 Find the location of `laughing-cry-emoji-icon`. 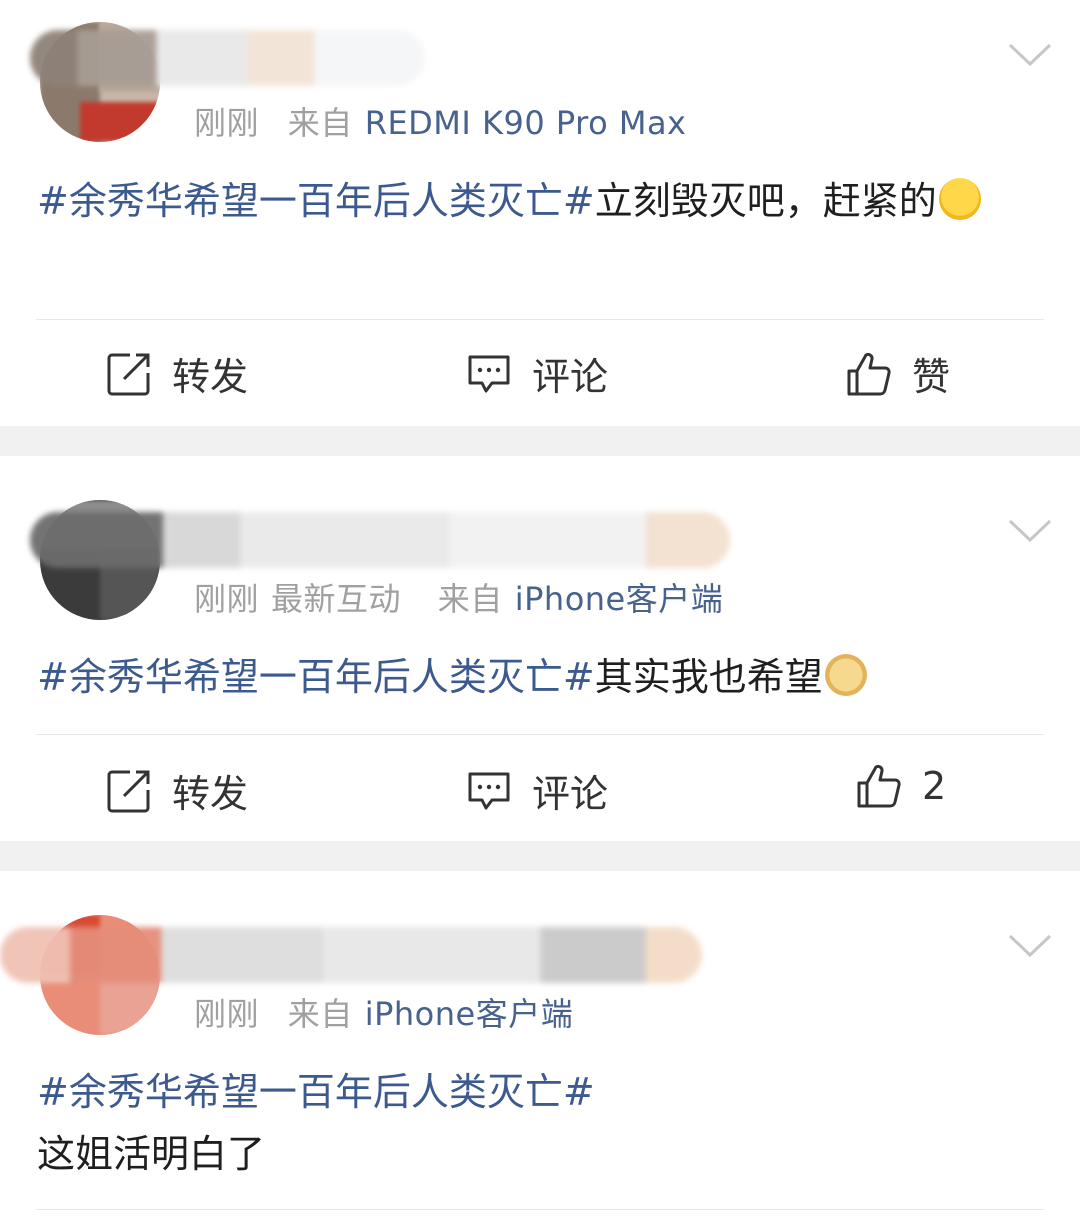

laughing-cry-emoji-icon is located at coordinates (959, 199).